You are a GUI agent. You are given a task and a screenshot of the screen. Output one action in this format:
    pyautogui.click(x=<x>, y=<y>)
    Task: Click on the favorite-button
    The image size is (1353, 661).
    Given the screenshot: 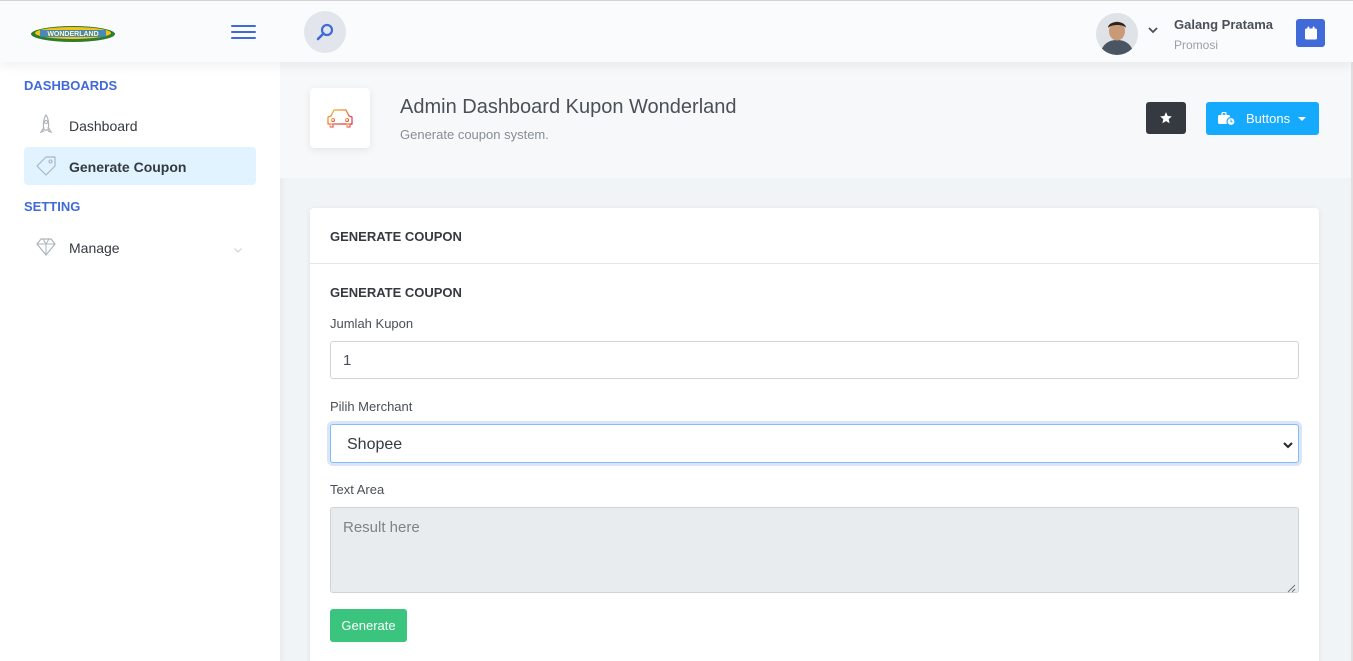 What is the action you would take?
    pyautogui.click(x=1166, y=118)
    